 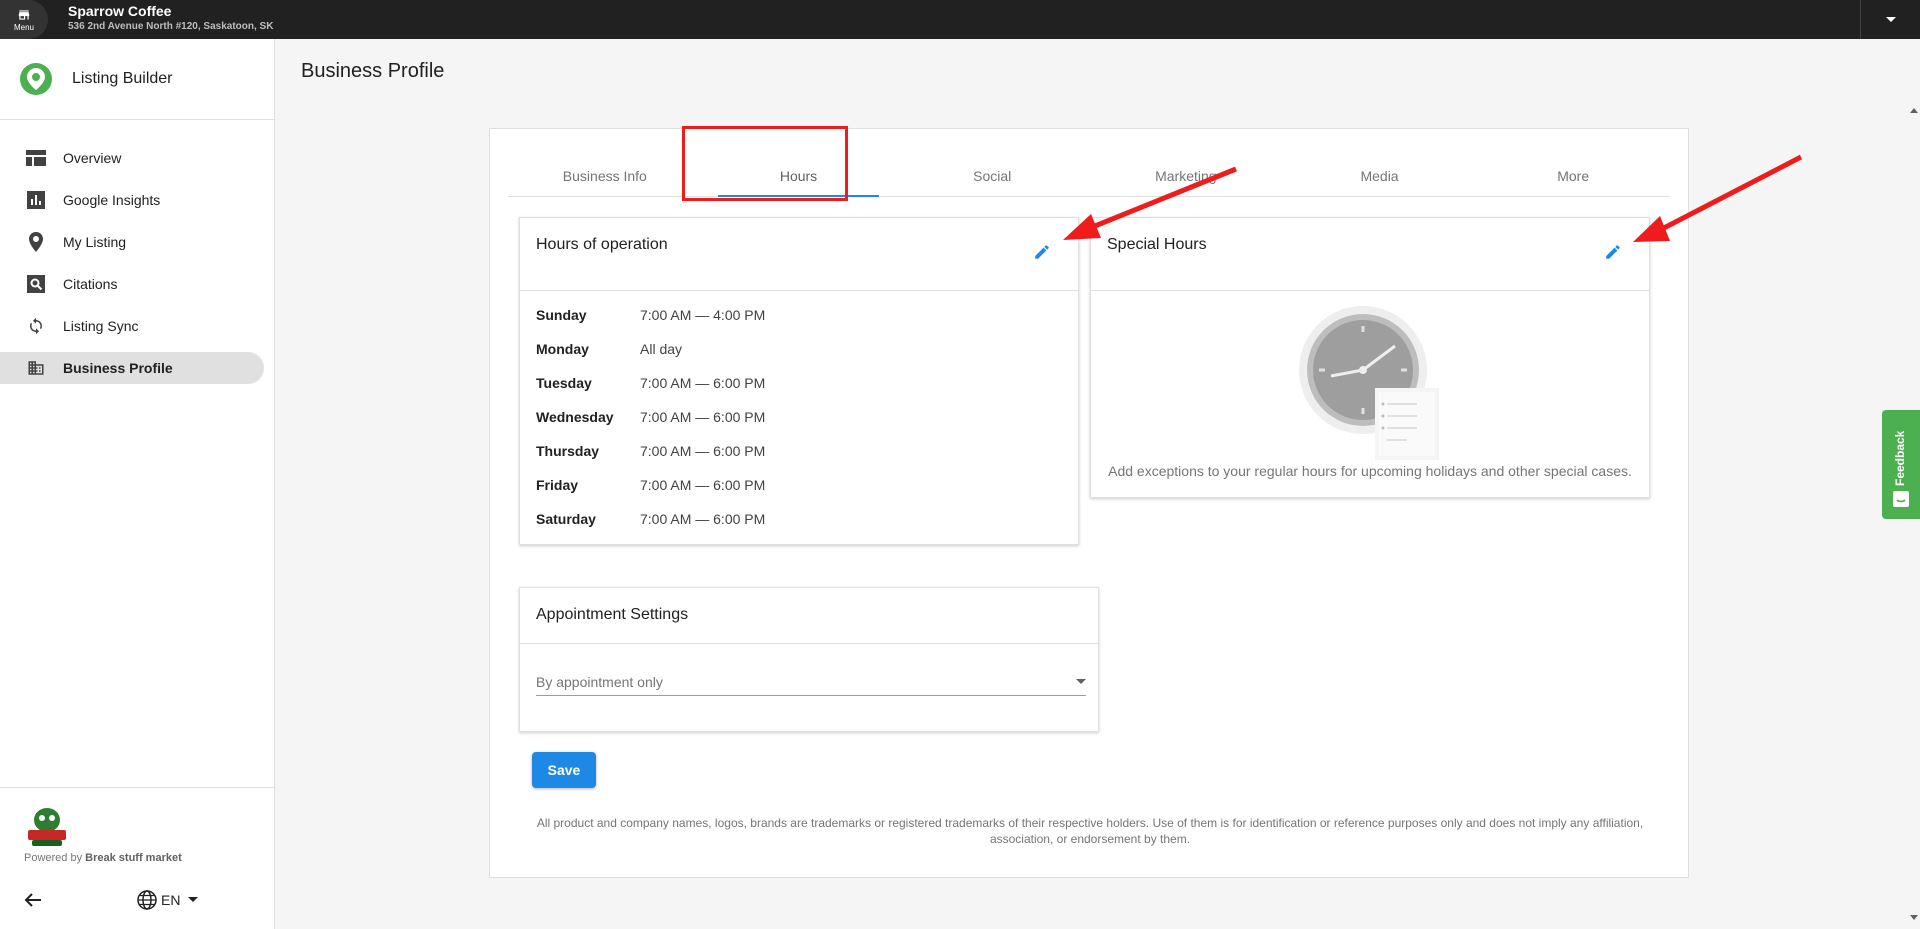 What do you see at coordinates (118, 368) in the screenshot?
I see `sidebar-item-label: Business Profile` at bounding box center [118, 368].